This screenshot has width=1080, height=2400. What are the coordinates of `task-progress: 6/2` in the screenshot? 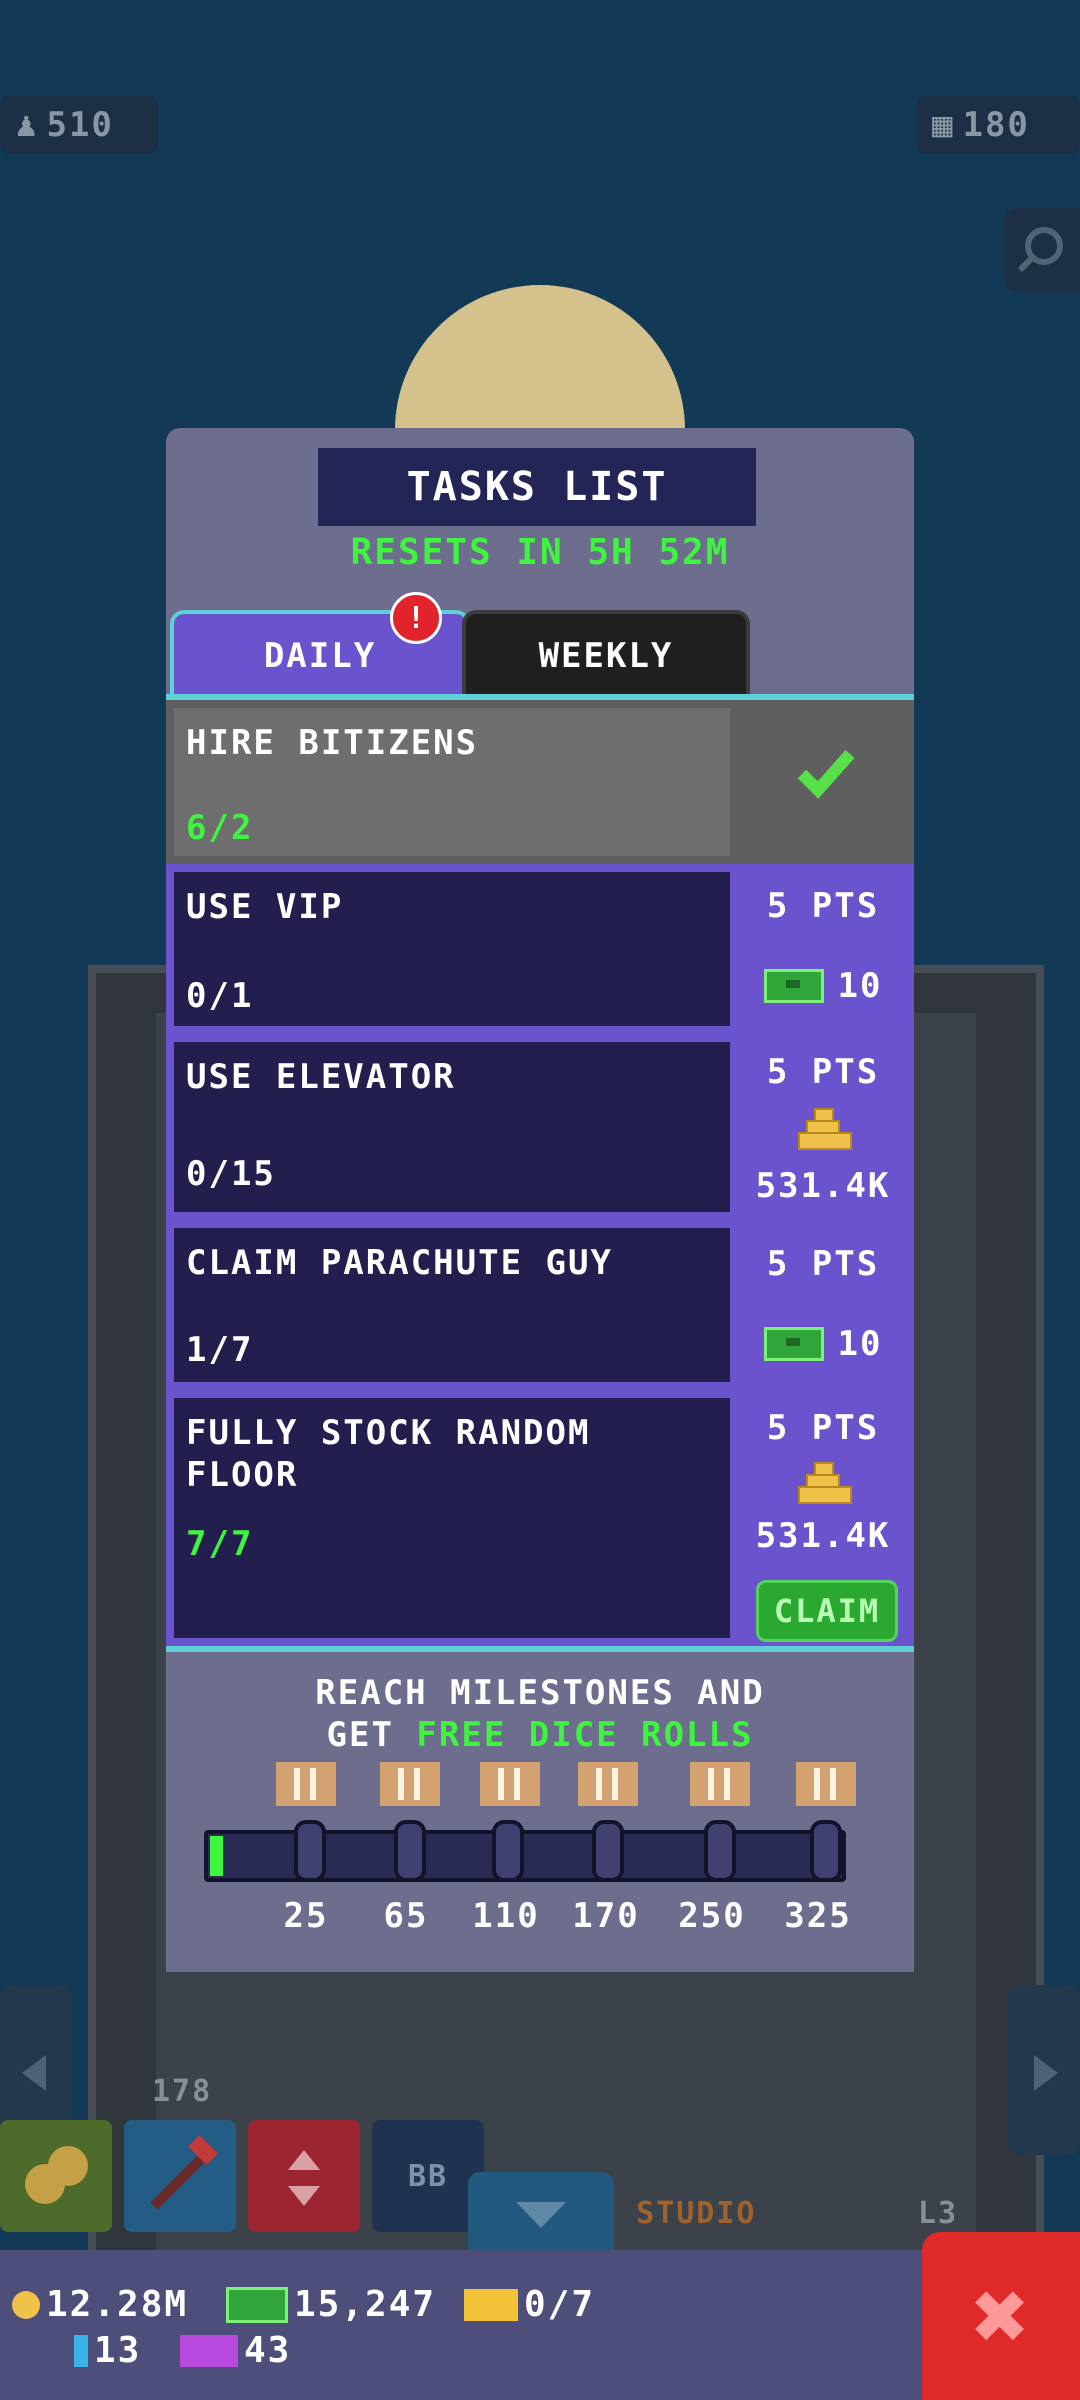 It's located at (220, 828).